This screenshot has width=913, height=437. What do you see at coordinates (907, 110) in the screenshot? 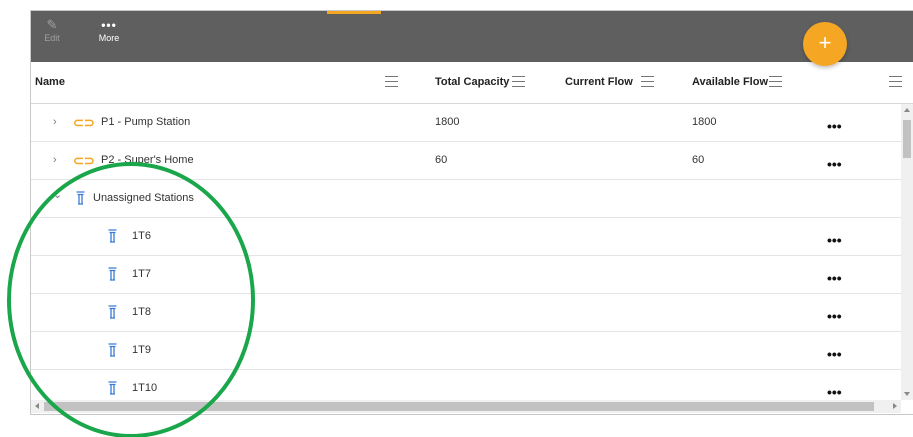
I see `scroll-up-icon` at bounding box center [907, 110].